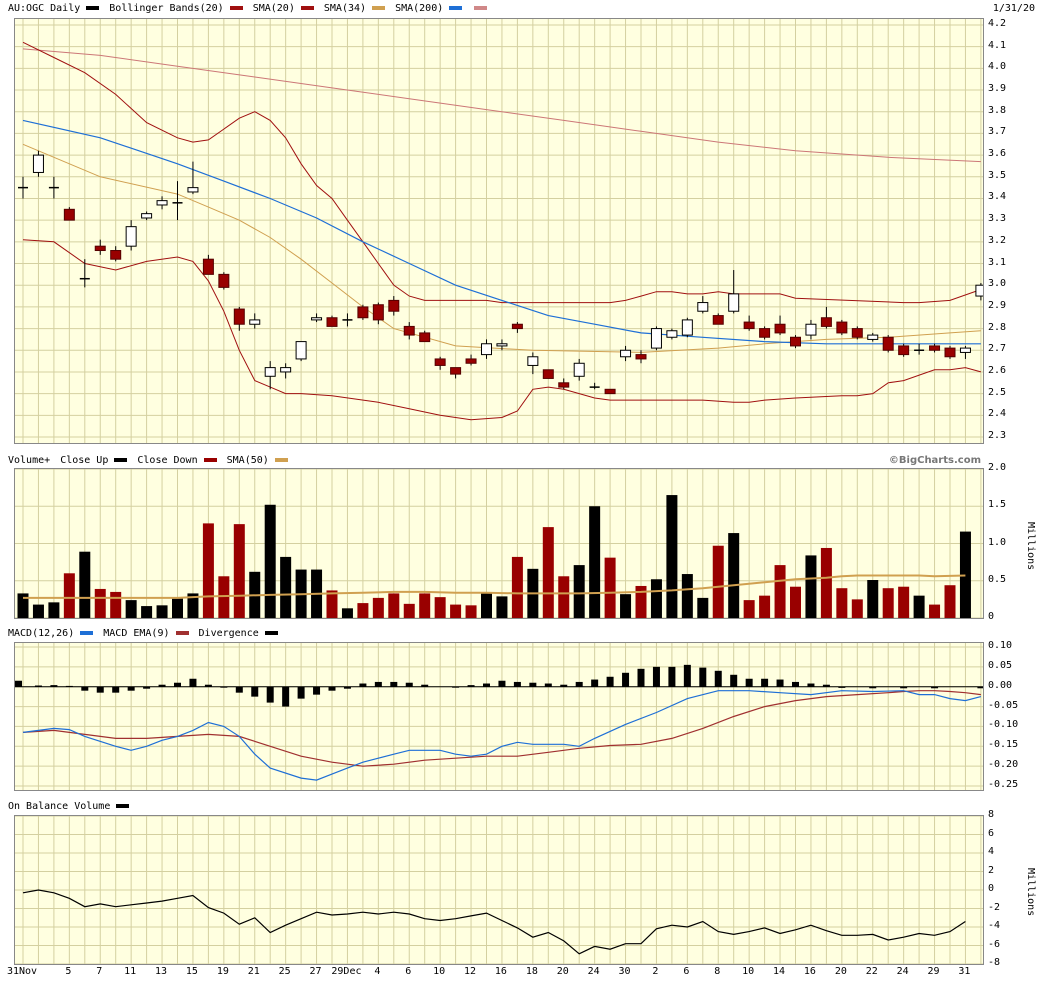  Describe the element at coordinates (997, 305) in the screenshot. I see `y-tick-label: 2.9` at that location.